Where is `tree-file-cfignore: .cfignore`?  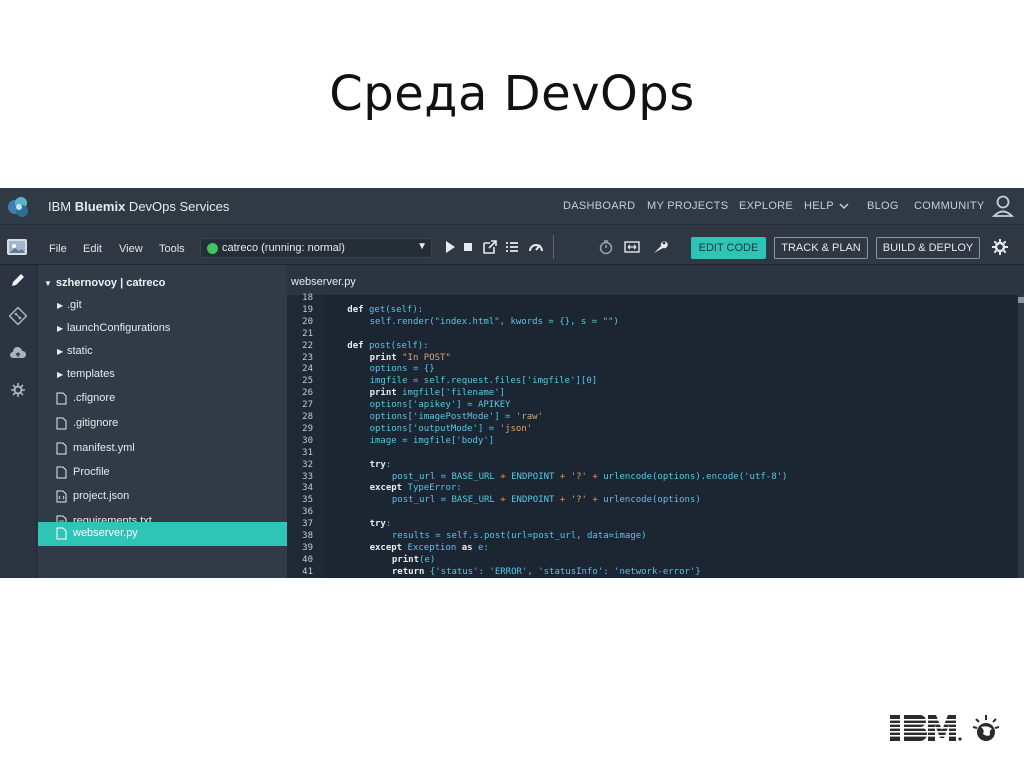
tree-file-cfignore: .cfignore is located at coordinates (162, 399).